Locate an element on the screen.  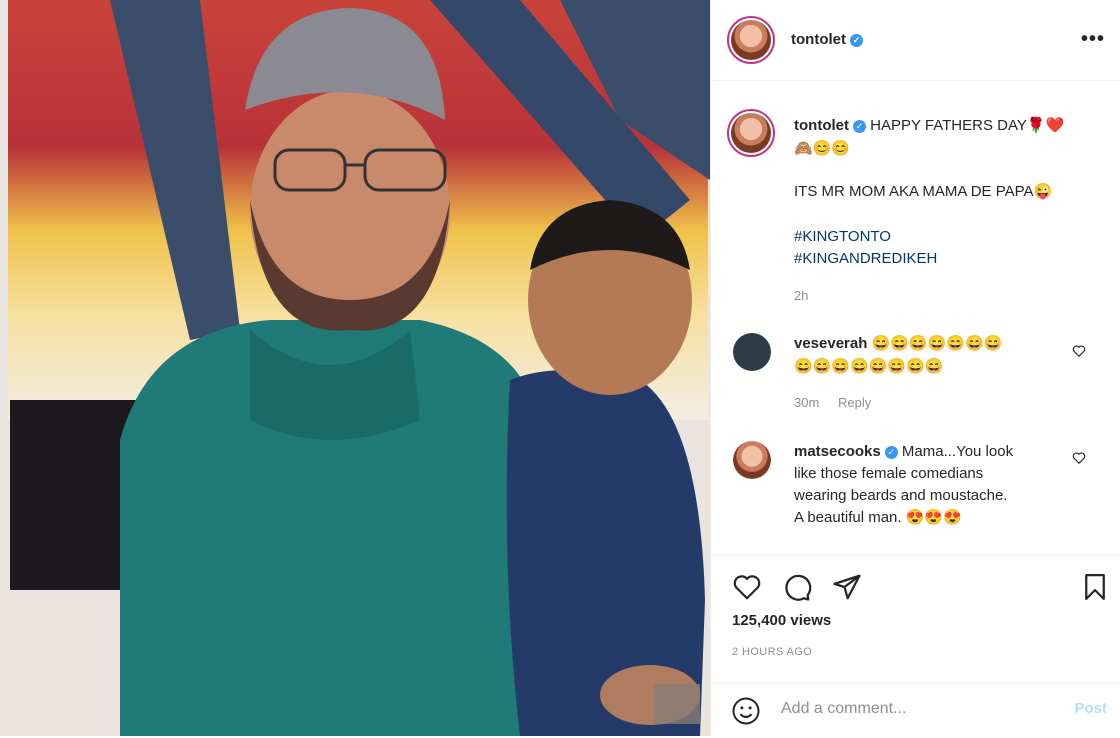
comment-2-line-3: wearing beards and moustache. is located at coordinates (901, 495).